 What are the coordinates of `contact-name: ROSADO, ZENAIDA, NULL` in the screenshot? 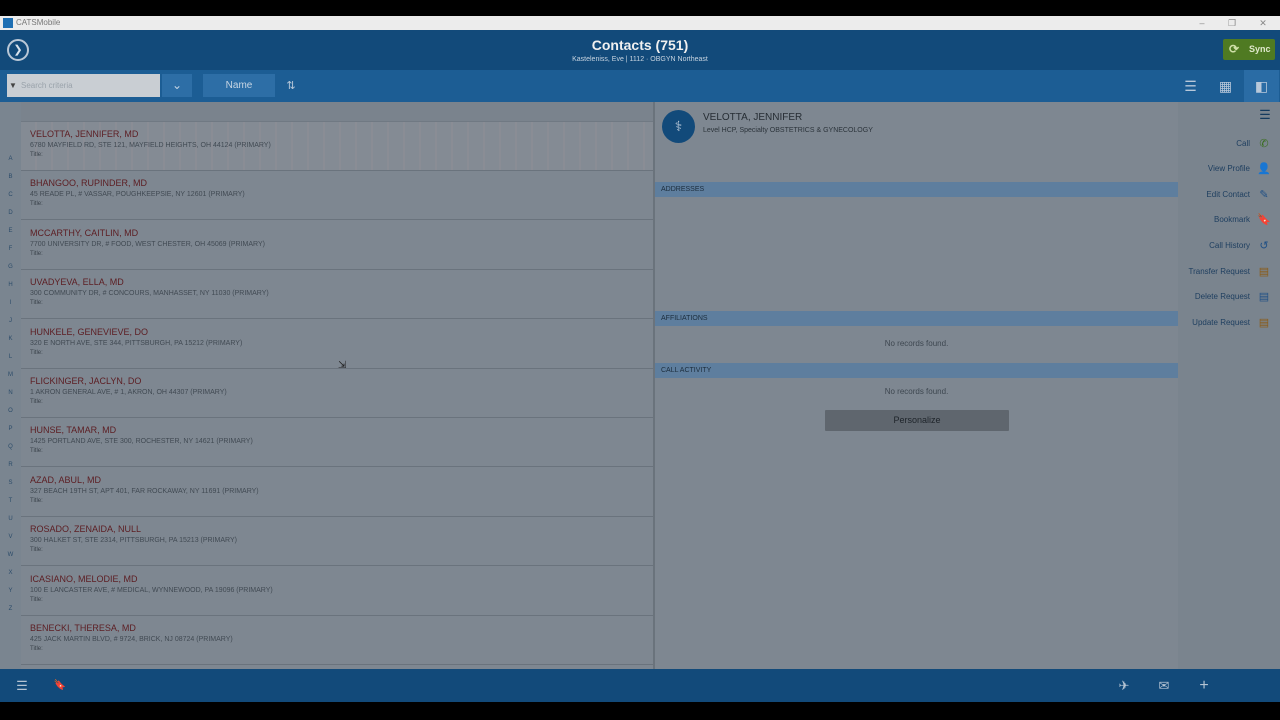 It's located at (86, 529).